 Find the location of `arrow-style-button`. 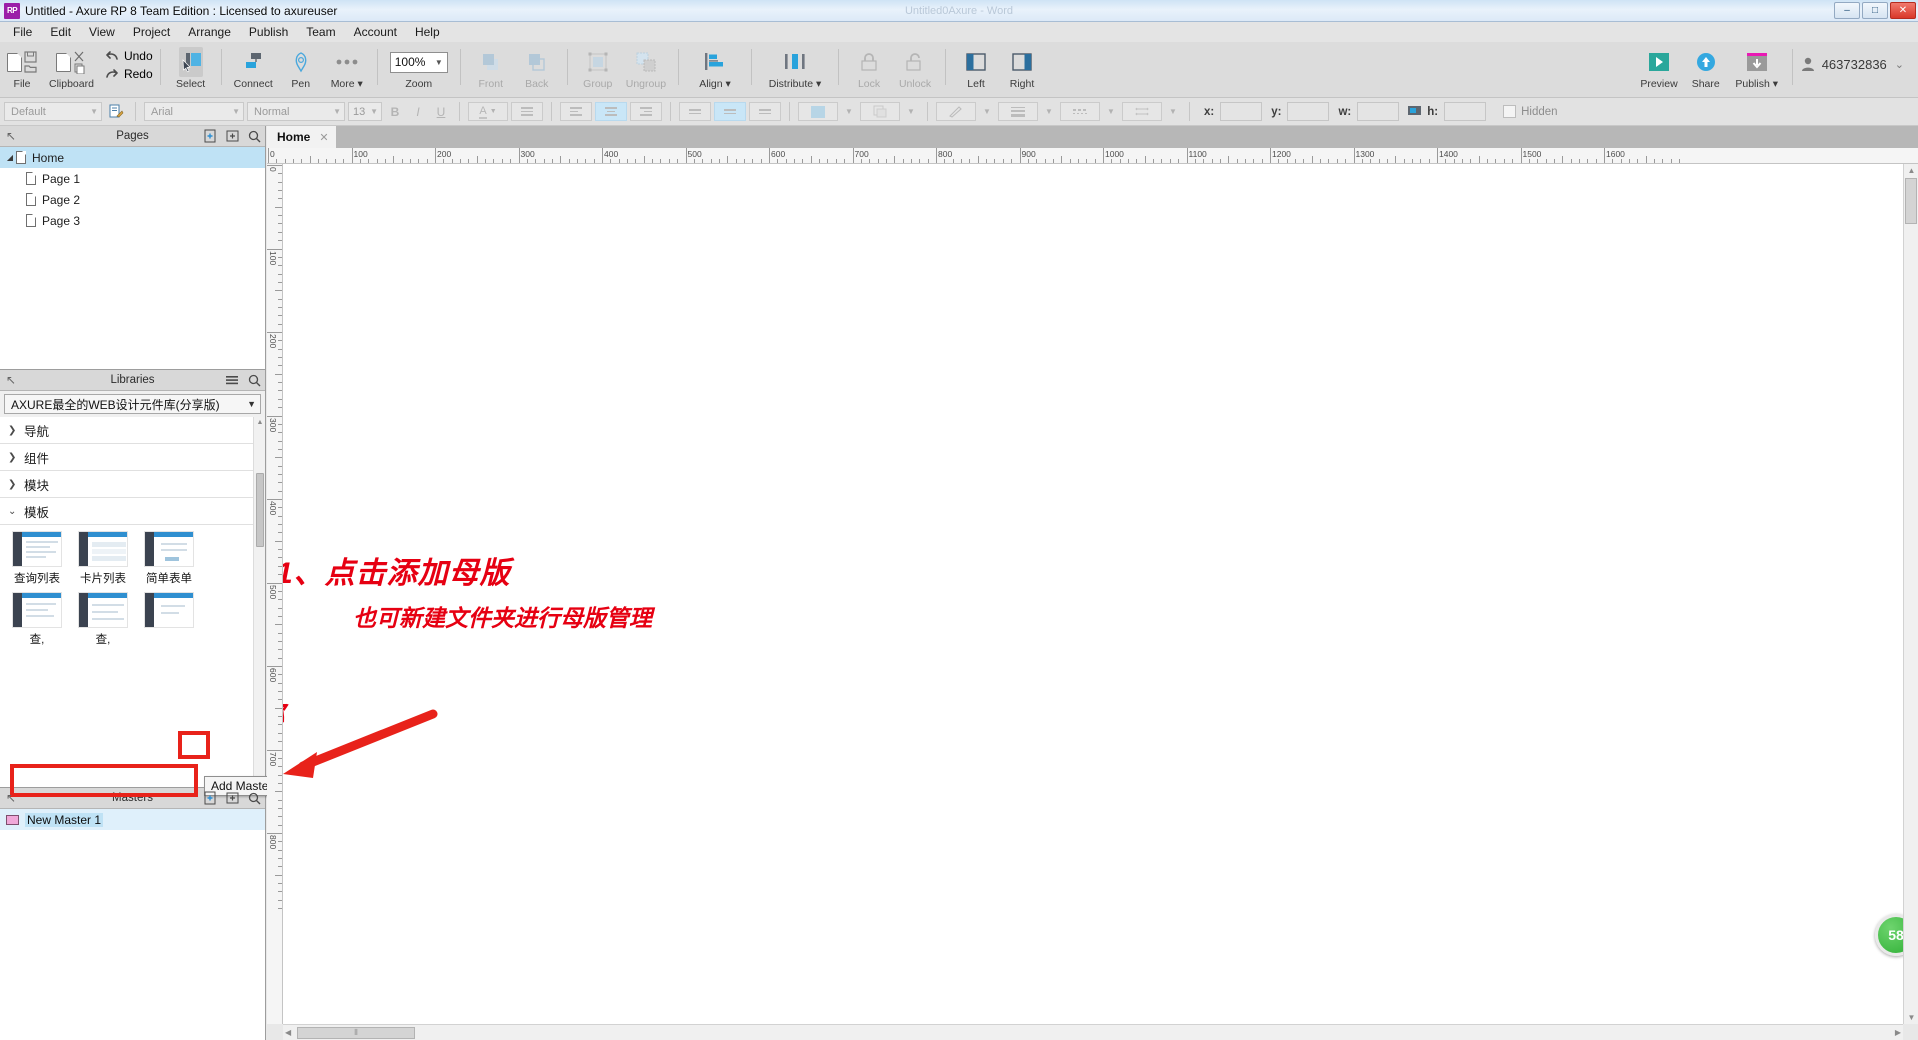

arrow-style-button is located at coordinates (1142, 111).